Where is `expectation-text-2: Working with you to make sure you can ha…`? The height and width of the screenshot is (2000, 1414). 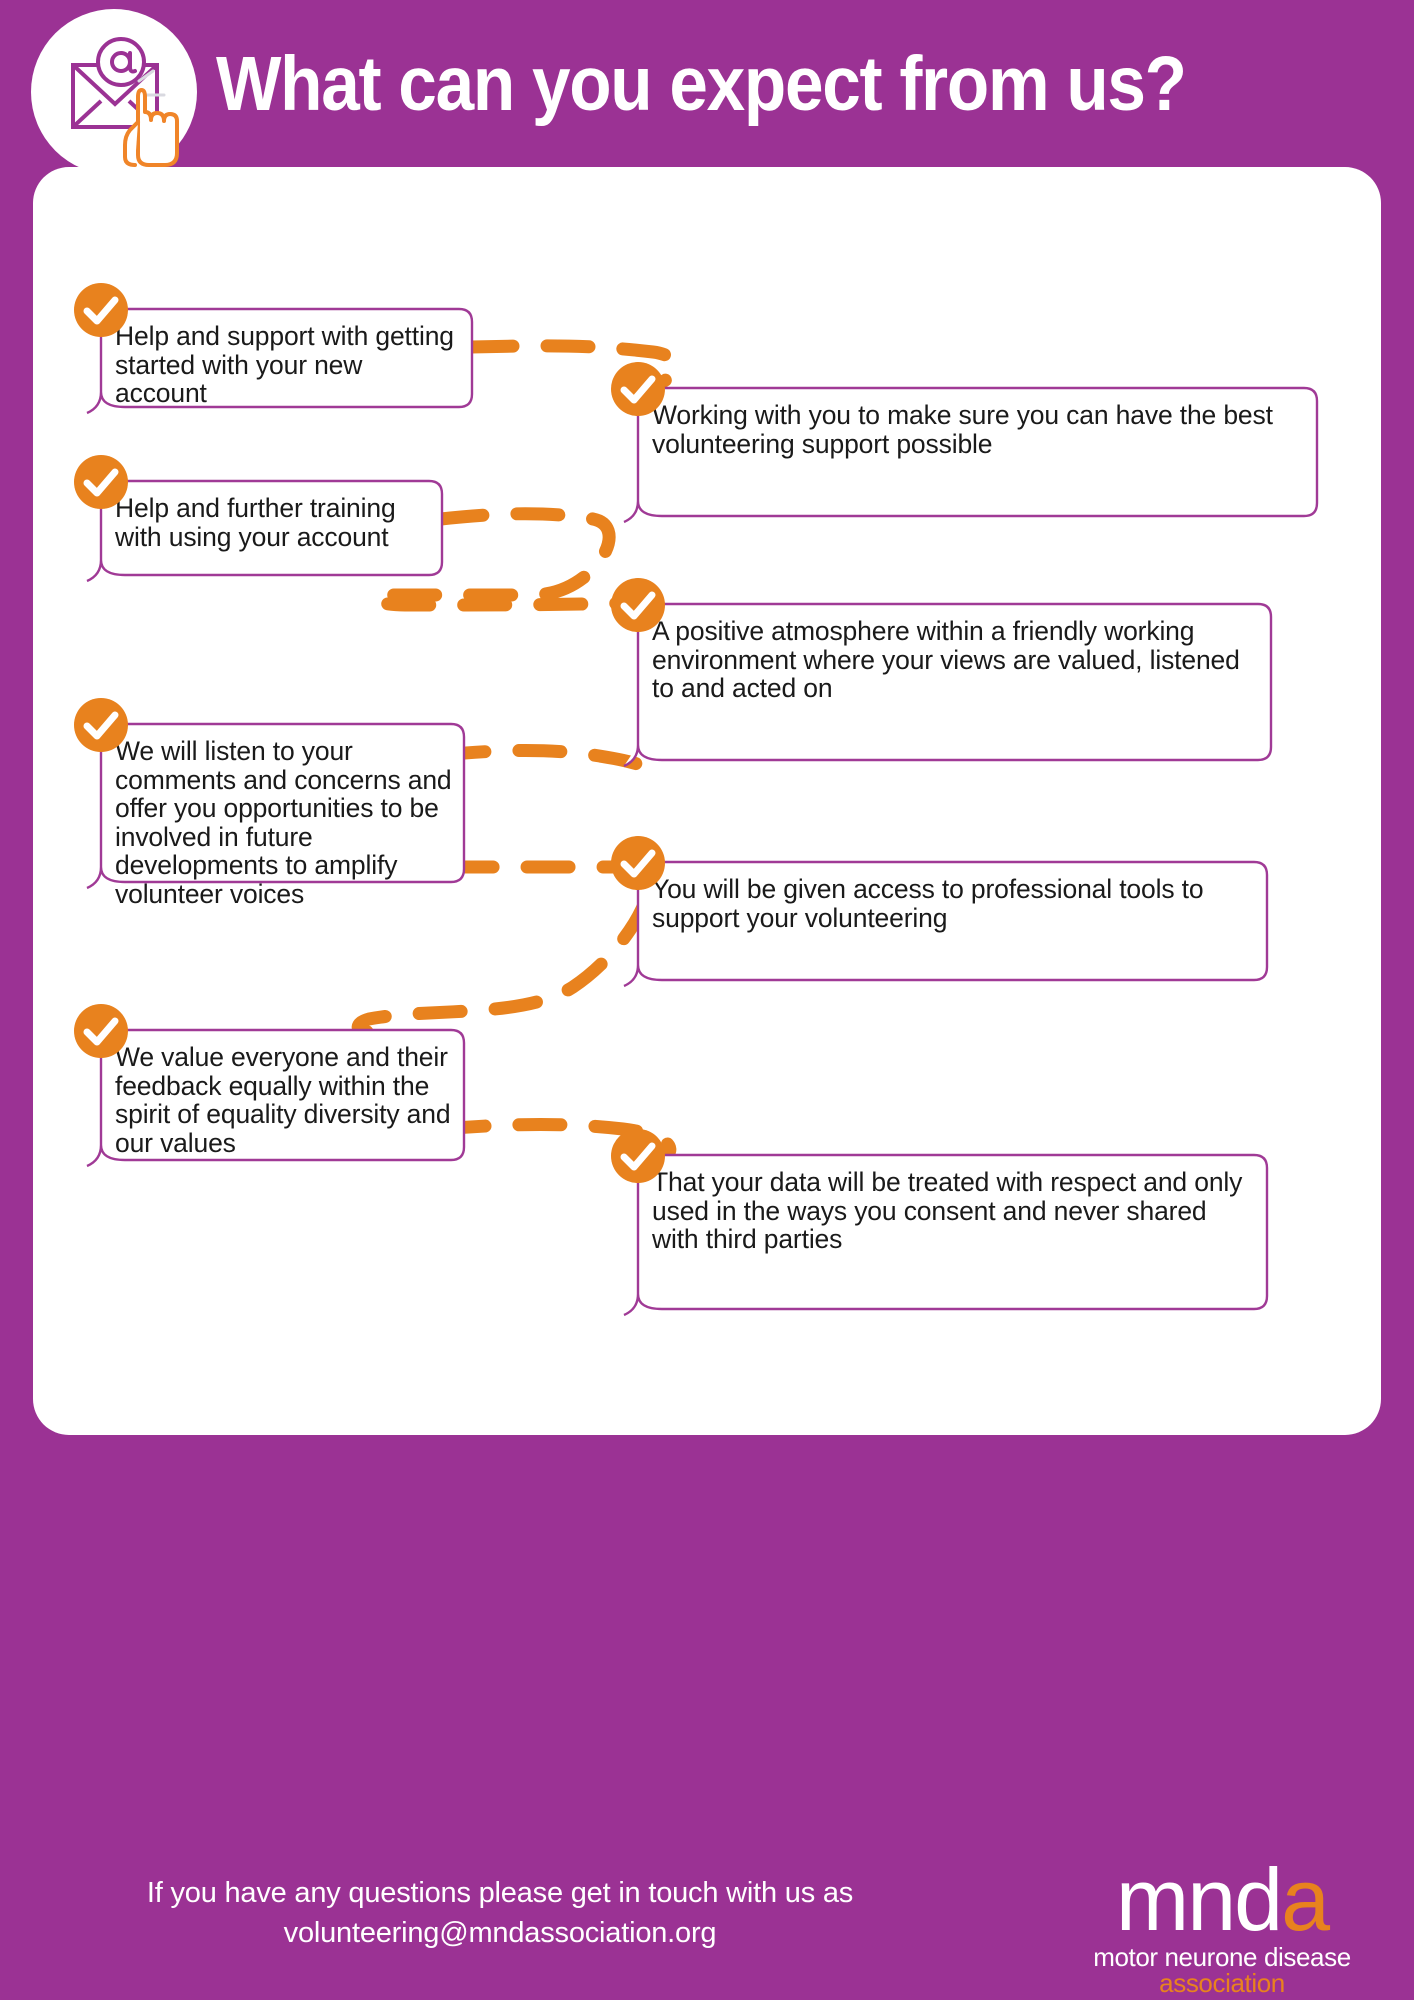 expectation-text-2: Working with you to make sure you can ha… is located at coordinates (962, 429).